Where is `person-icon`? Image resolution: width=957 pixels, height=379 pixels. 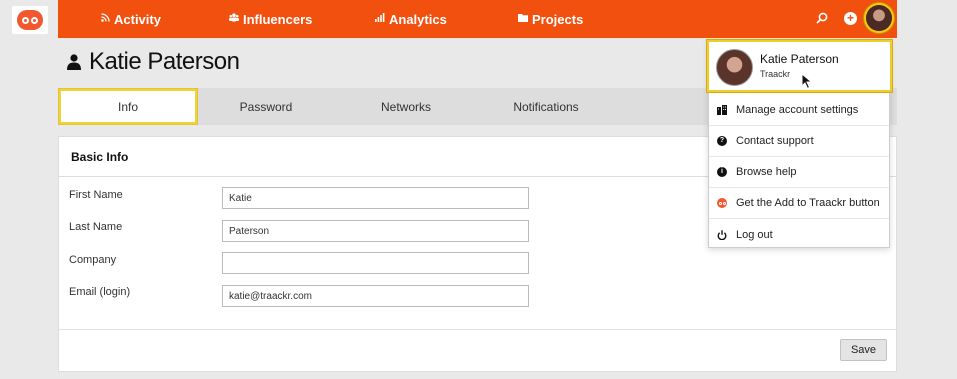
person-icon is located at coordinates (74, 62).